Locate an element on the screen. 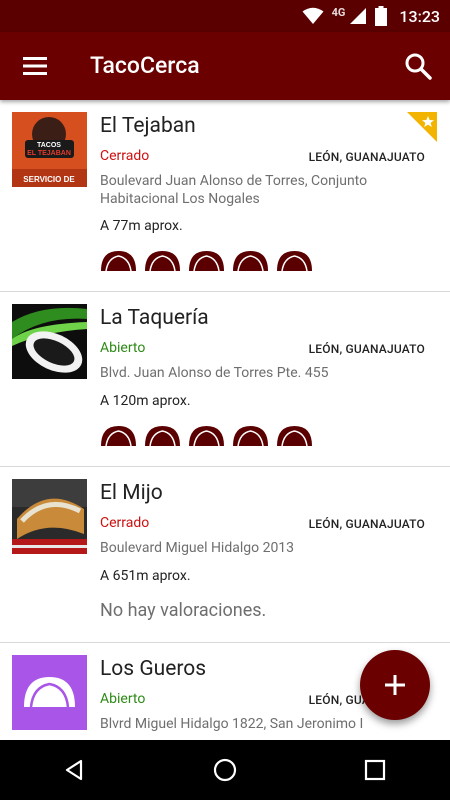 The image size is (450, 800). restaurant-thumbnail: TACOS EL TEJABAN SERVICIO DE is located at coordinates (49, 149).